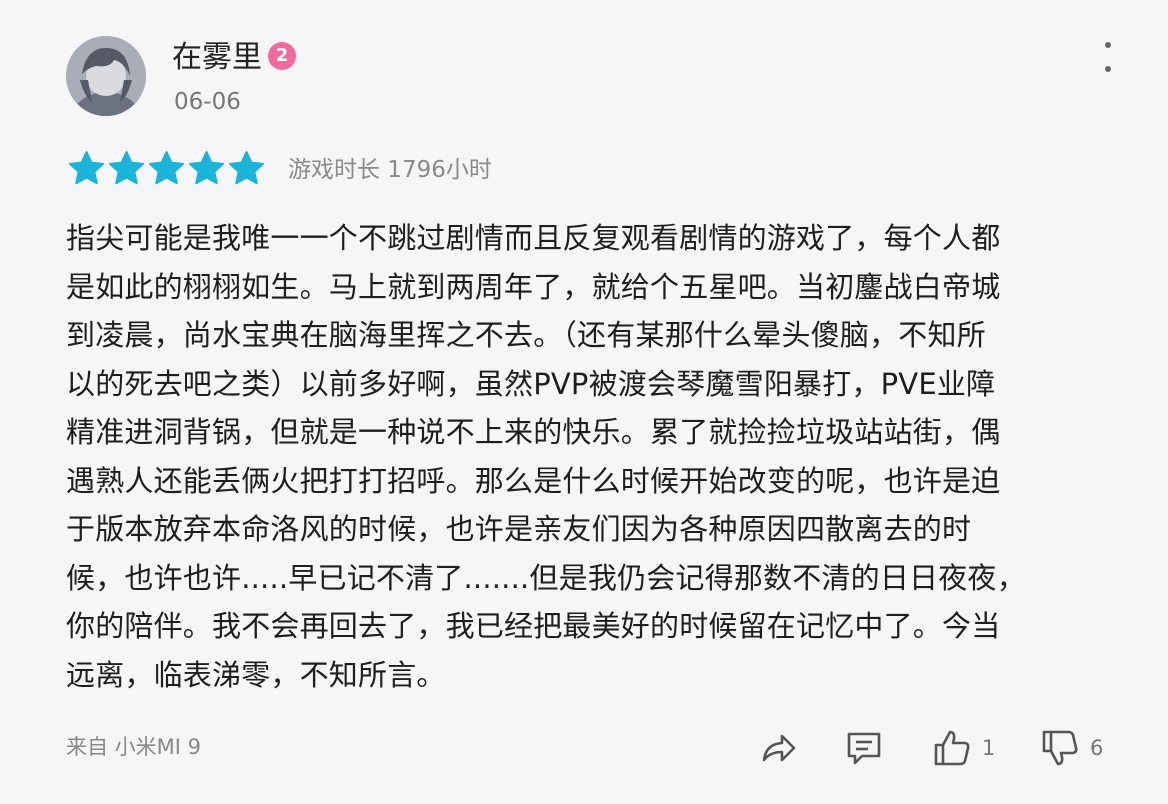 The width and height of the screenshot is (1168, 804). Describe the element at coordinates (533, 626) in the screenshot. I see `review-content-line: 你的陪伴。我不会再回去了，我已经把最美好的时候留在记忆中了。今当` at that location.